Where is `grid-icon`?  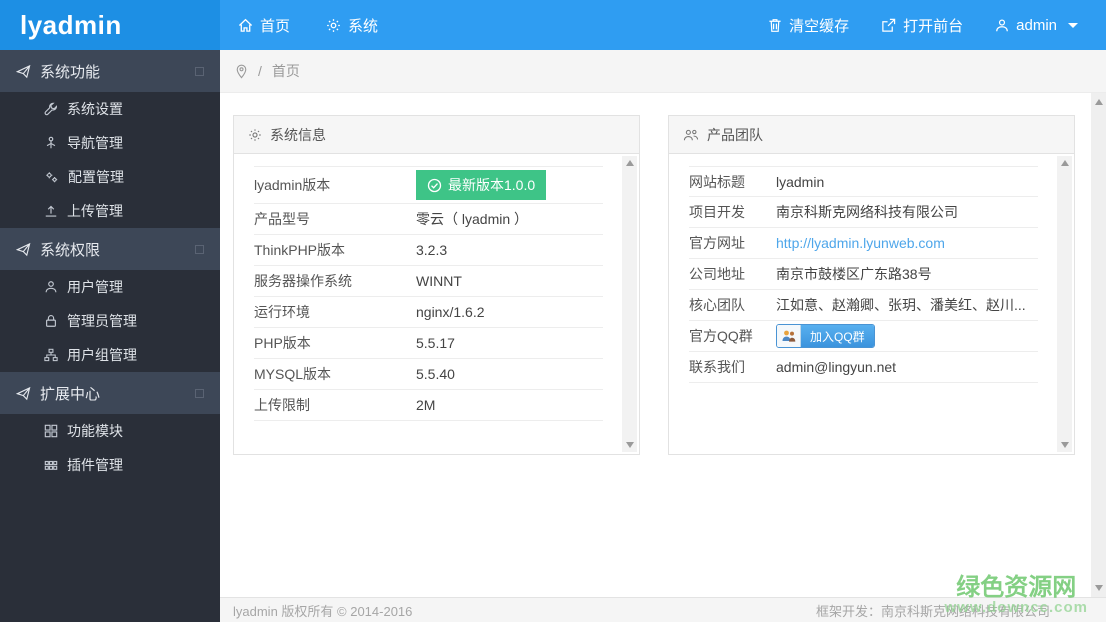
grid-icon is located at coordinates (51, 431).